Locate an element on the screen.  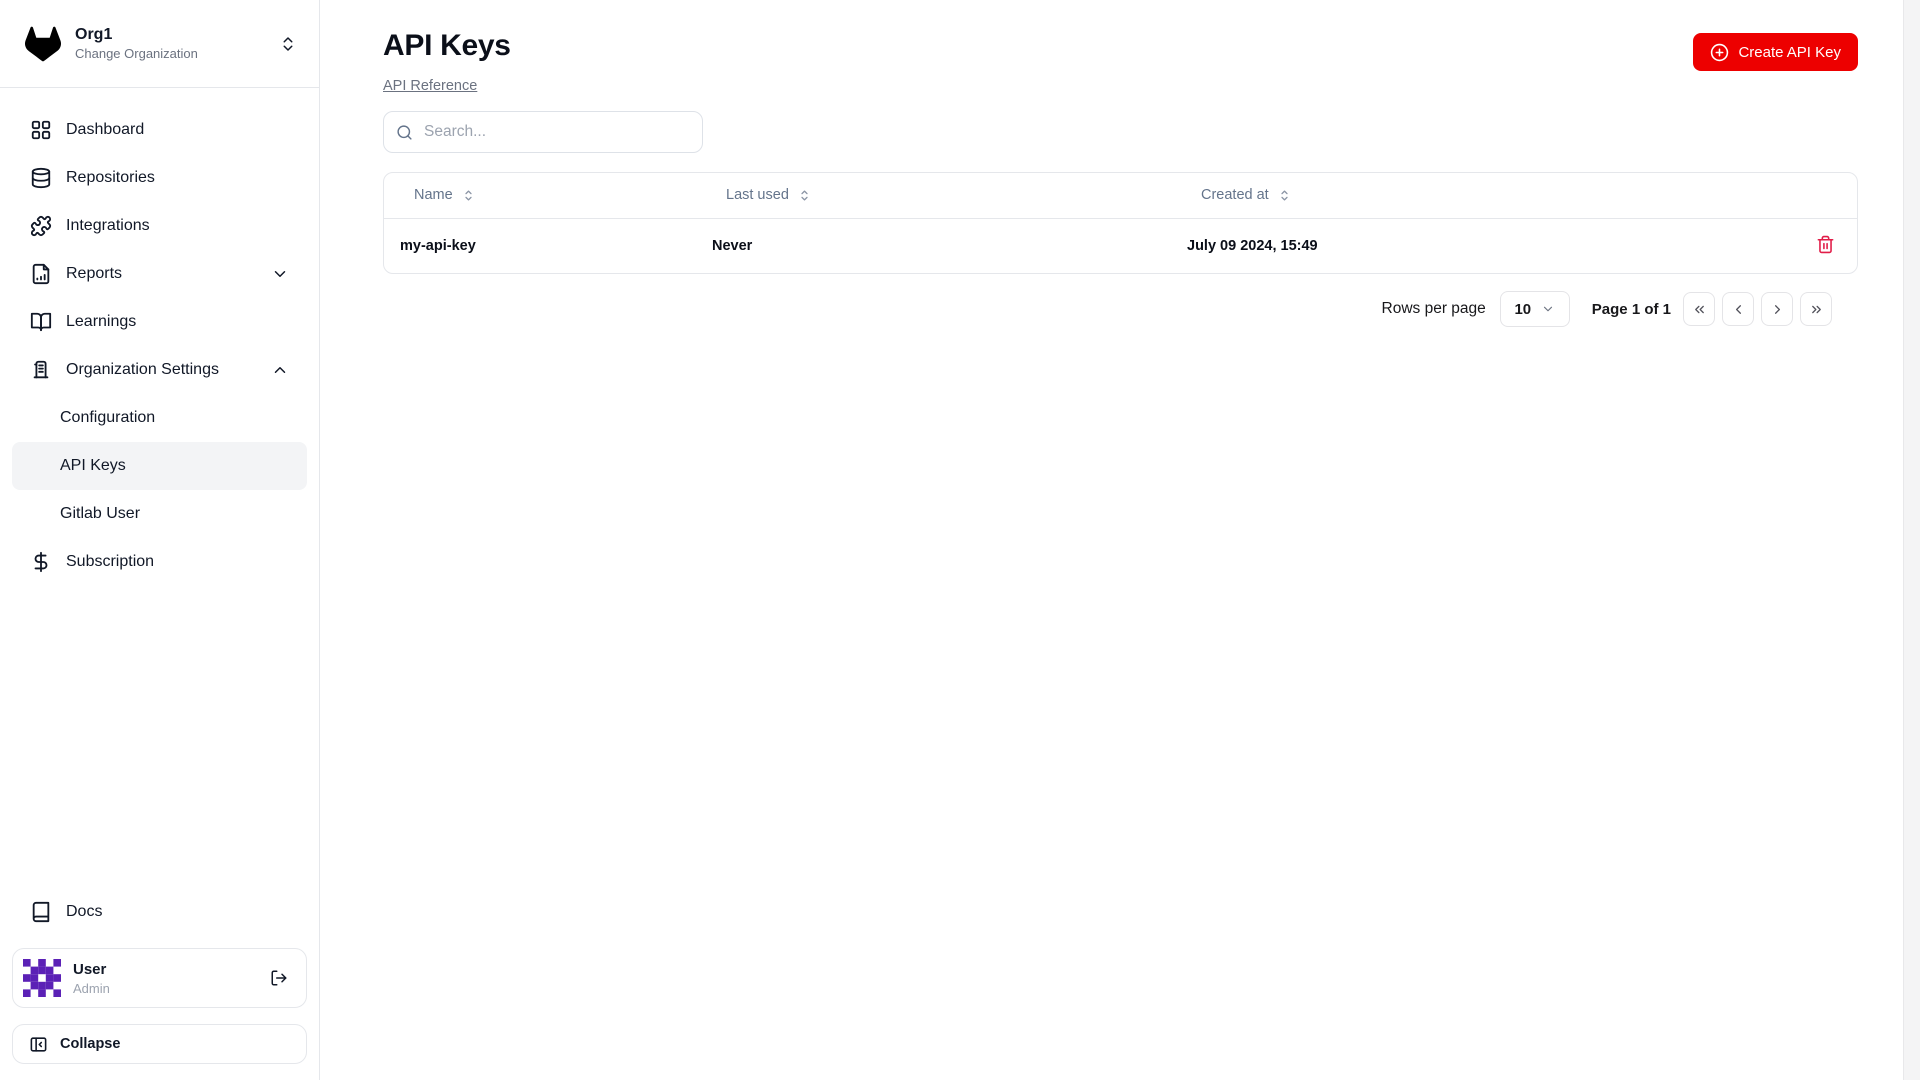
pagination: Rows per page 10 Page 1 of 1 is located at coordinates (1120, 309).